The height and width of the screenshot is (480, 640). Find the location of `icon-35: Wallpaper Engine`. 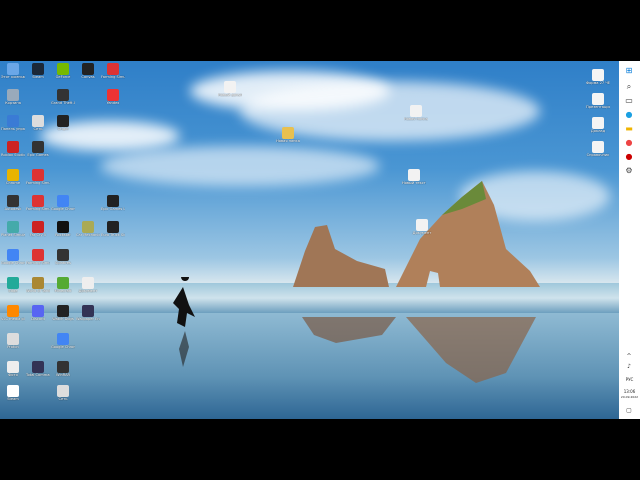

icon-35: Wallpaper Engine is located at coordinates (88, 318).